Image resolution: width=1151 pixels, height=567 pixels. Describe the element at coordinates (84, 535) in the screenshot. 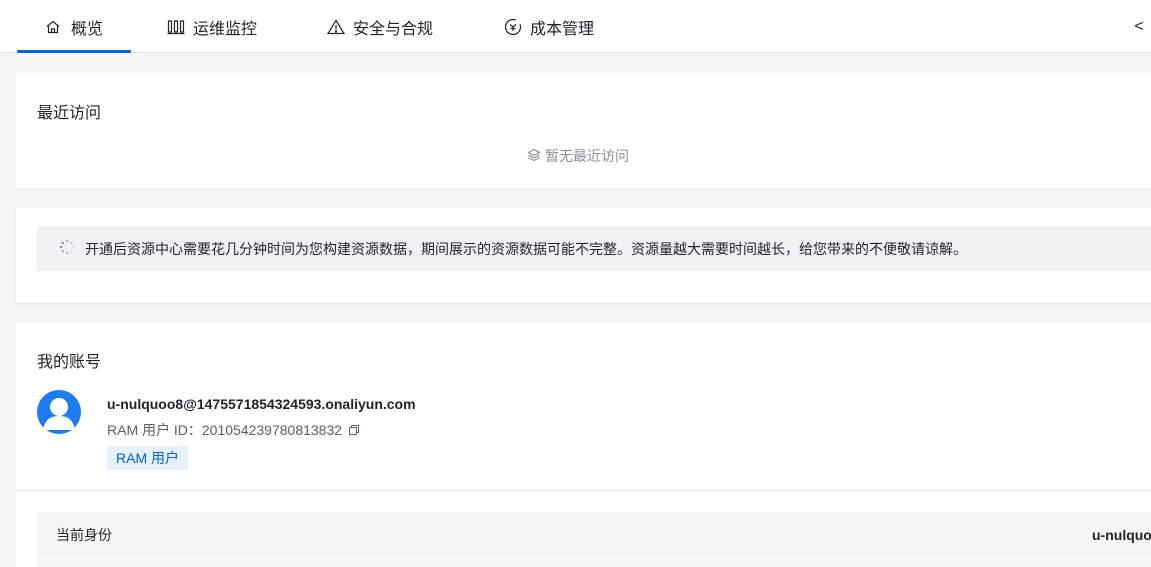

I see `current-identity-label: 当前身份` at that location.